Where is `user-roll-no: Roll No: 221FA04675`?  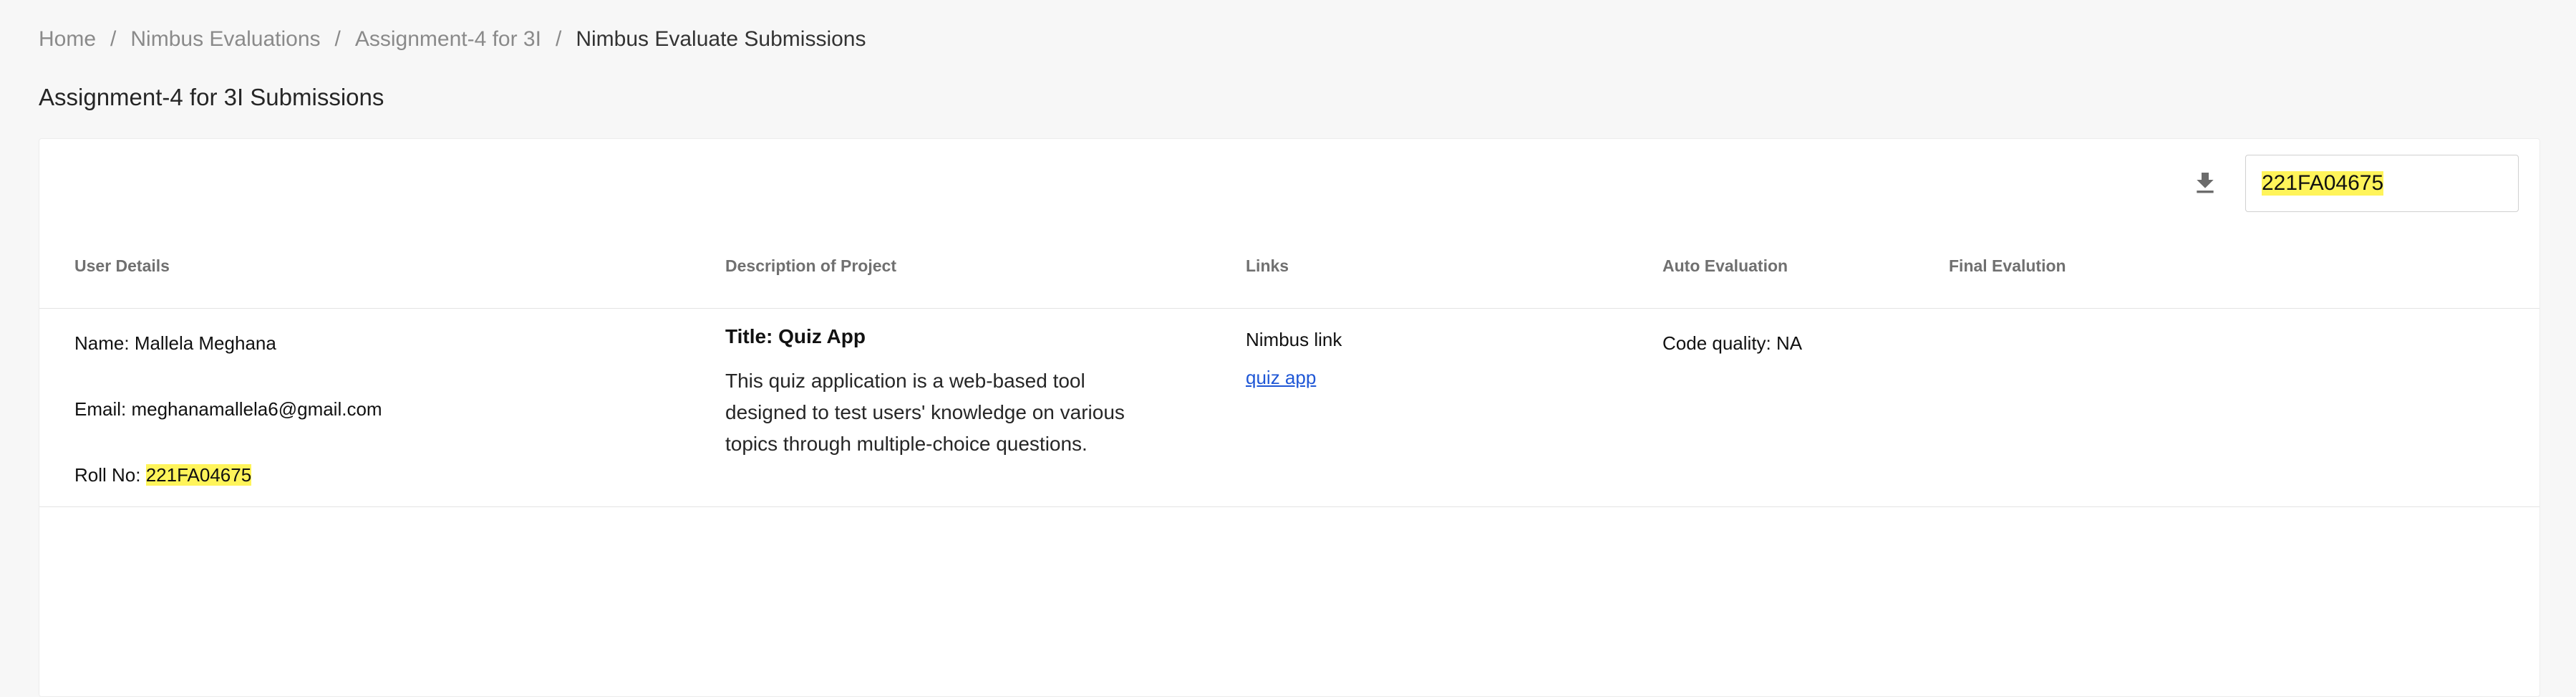
user-roll-no: Roll No: 221FA04675 is located at coordinates (163, 475).